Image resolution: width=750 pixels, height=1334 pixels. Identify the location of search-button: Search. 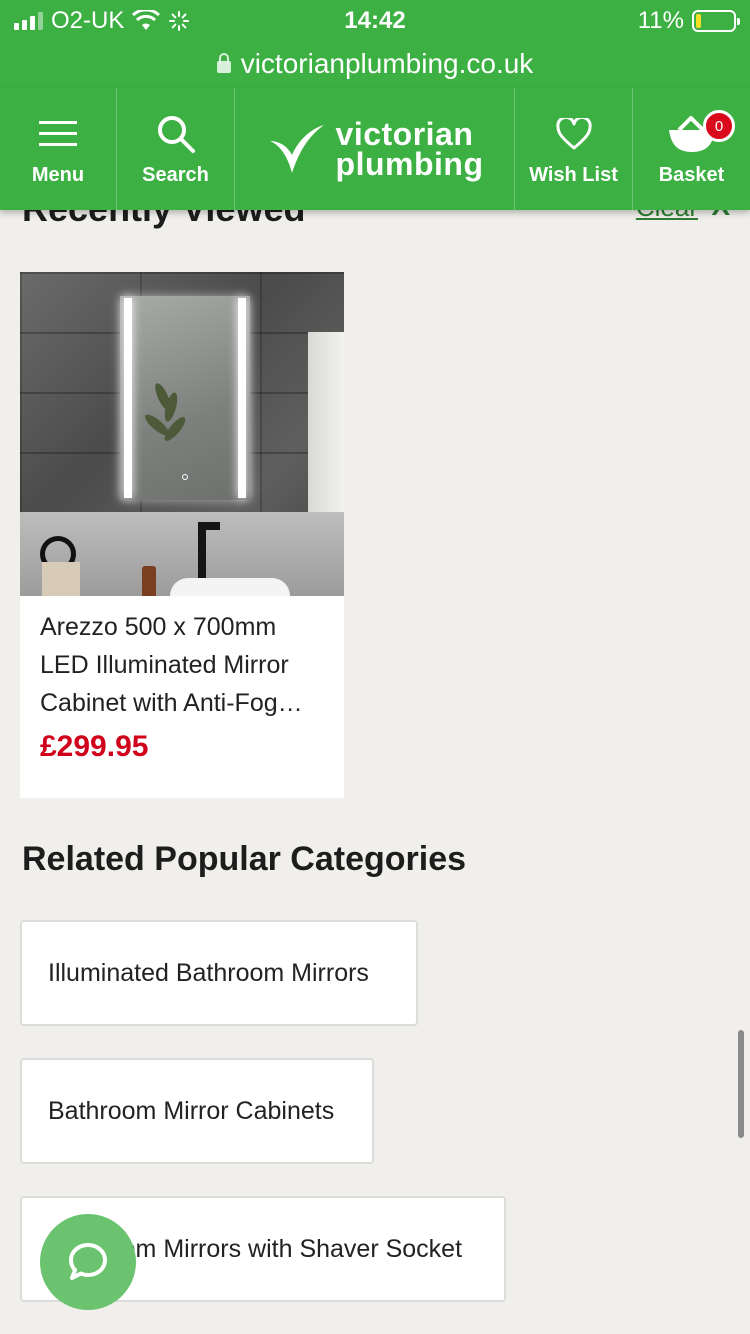
(176, 149).